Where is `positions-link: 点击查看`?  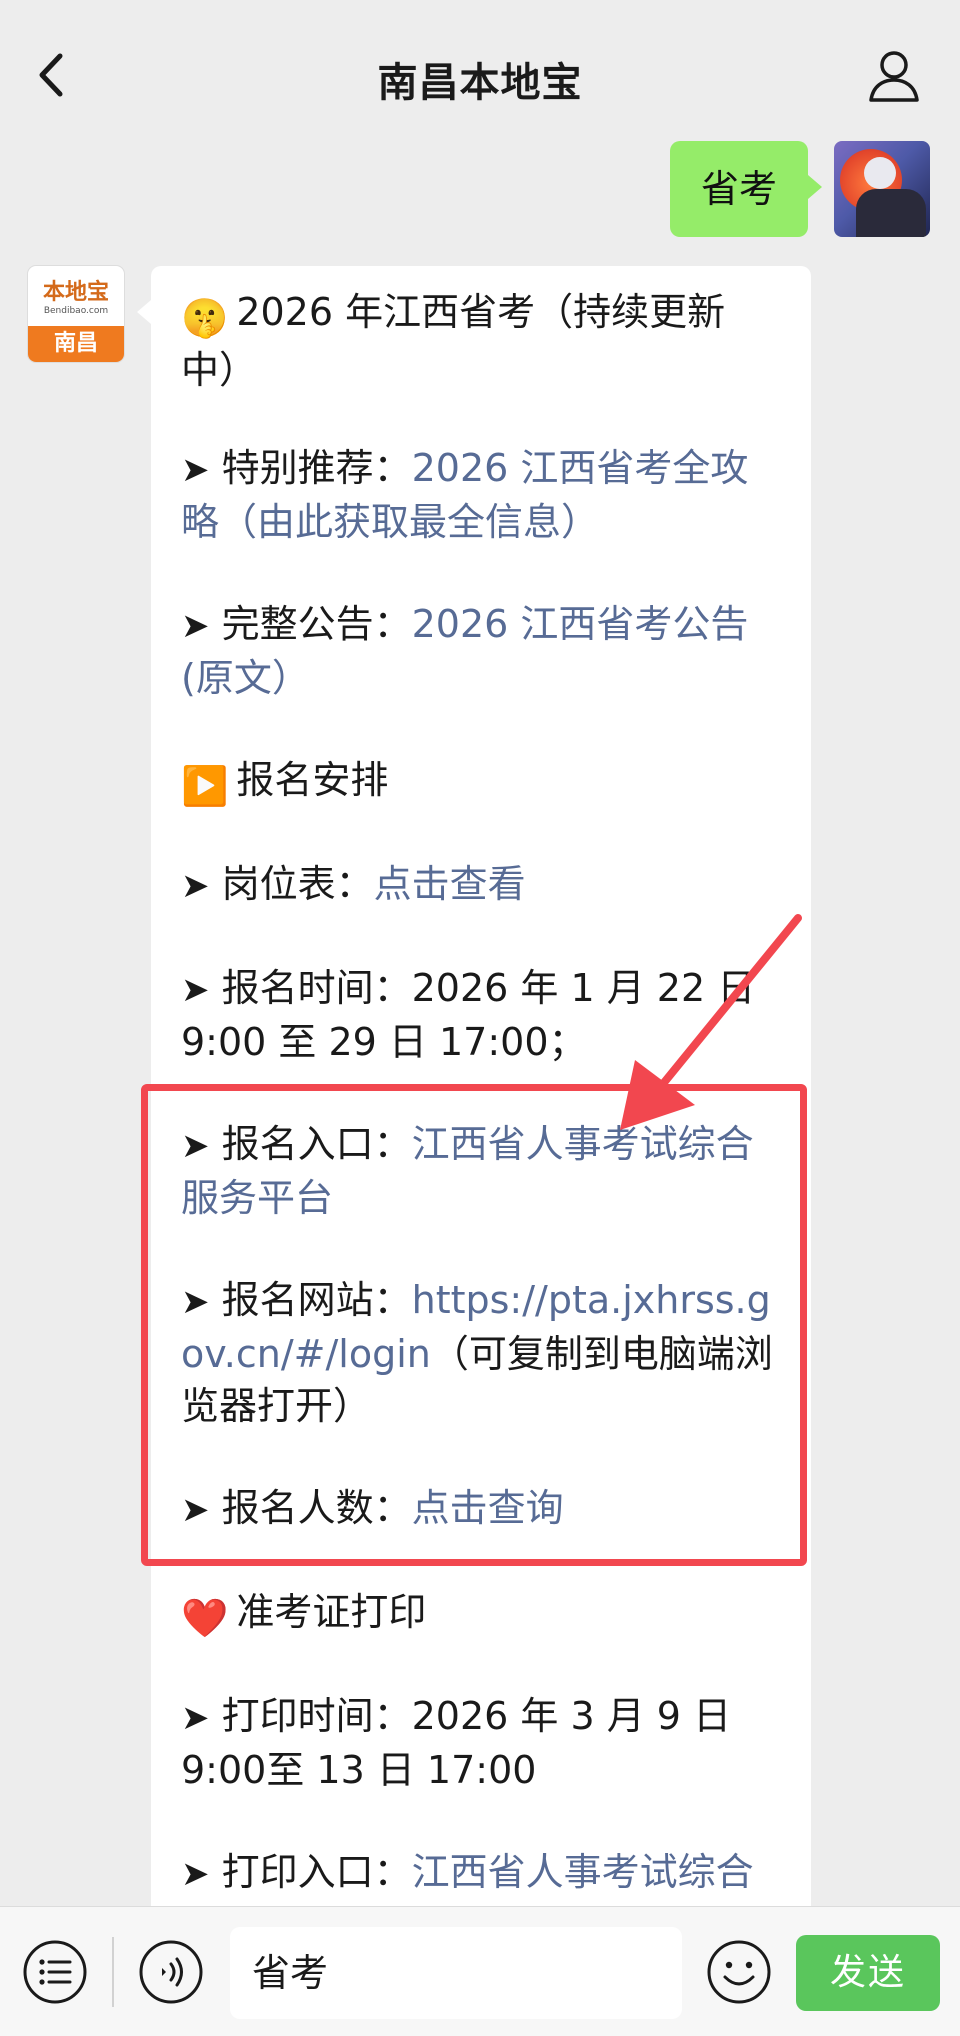
positions-link: 点击查看 is located at coordinates (450, 884).